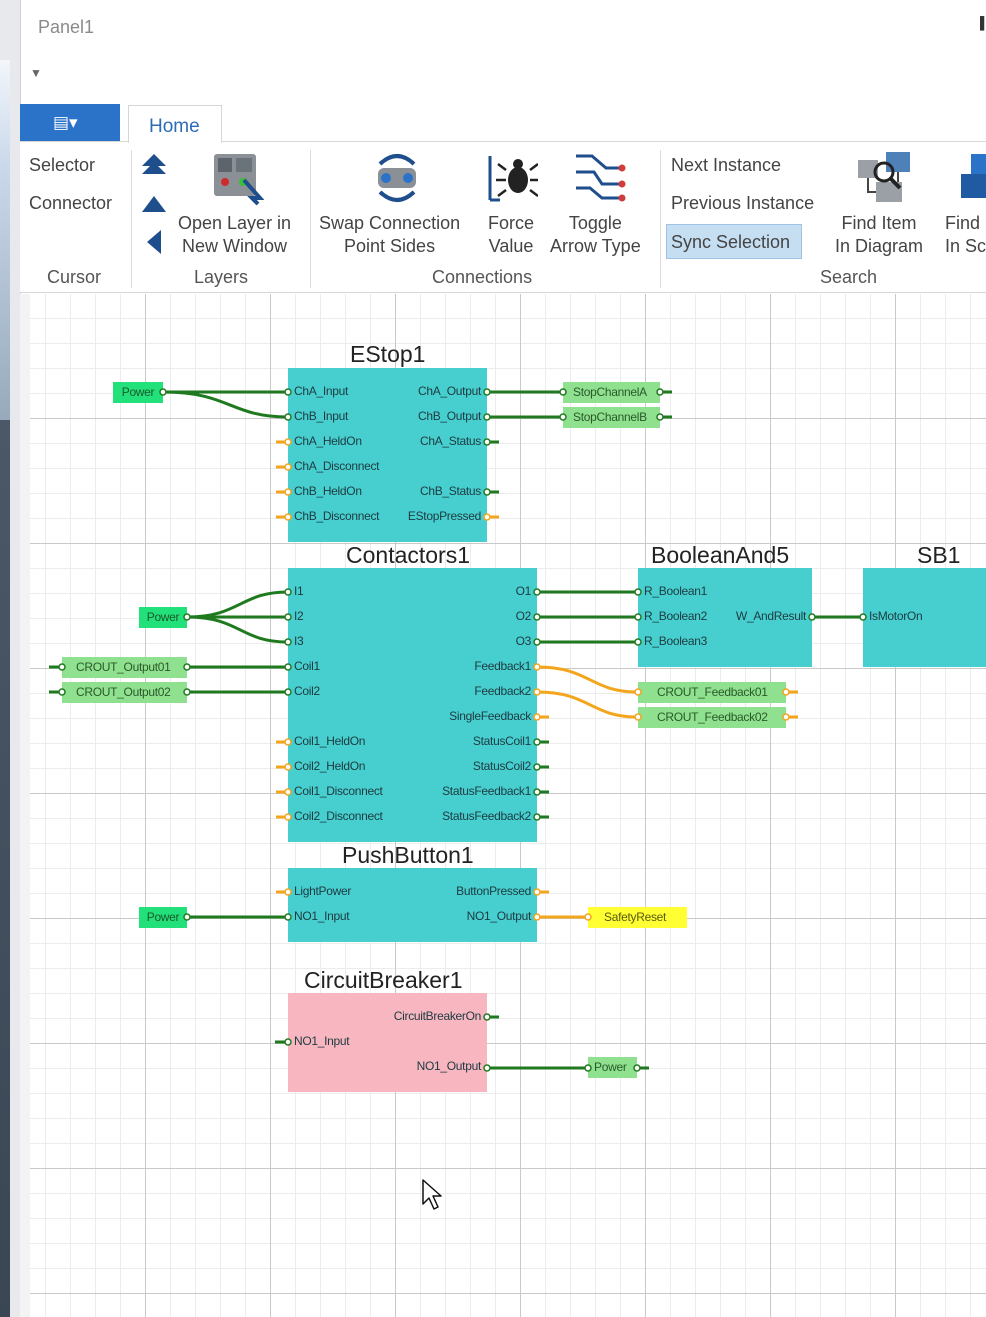  Describe the element at coordinates (502, 691) in the screenshot. I see `contactors-output-port: Feedback2` at that location.